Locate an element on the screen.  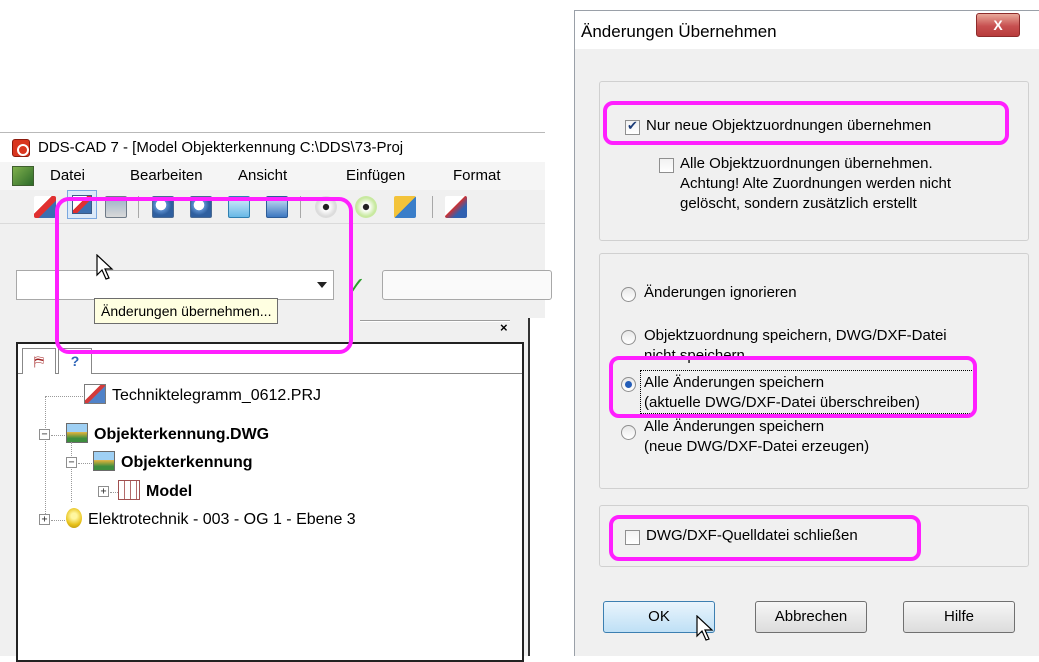
tab-structure: ⛿ is located at coordinates (39, 361).